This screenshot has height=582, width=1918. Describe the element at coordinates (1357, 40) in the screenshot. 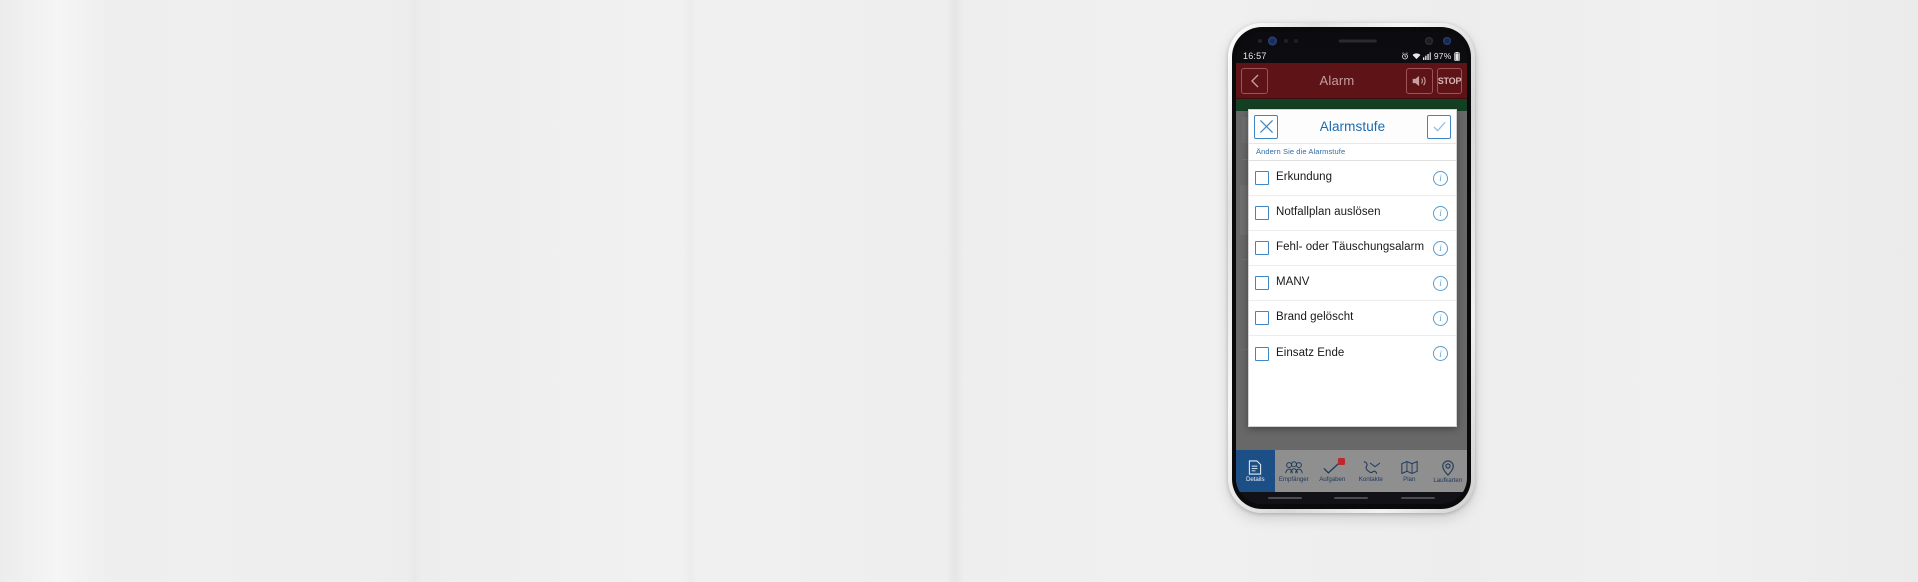

I see `earpiece-speaker` at that location.